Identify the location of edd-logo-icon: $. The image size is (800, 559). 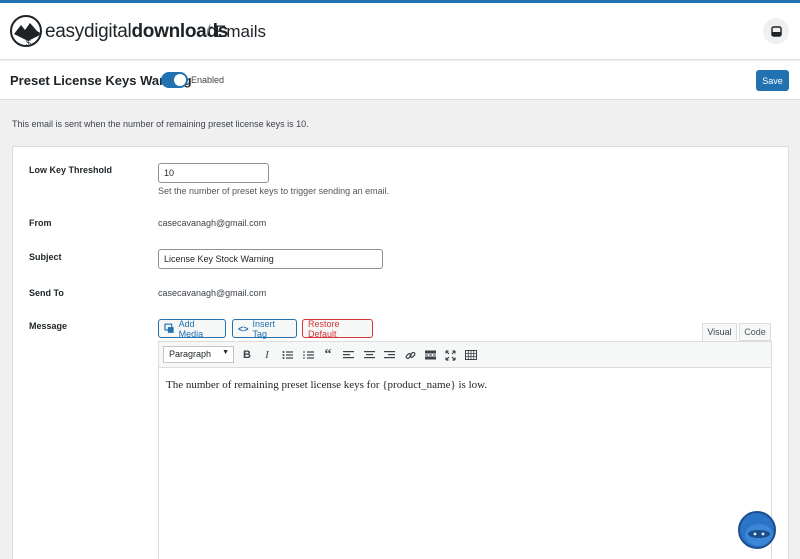
(26, 31).